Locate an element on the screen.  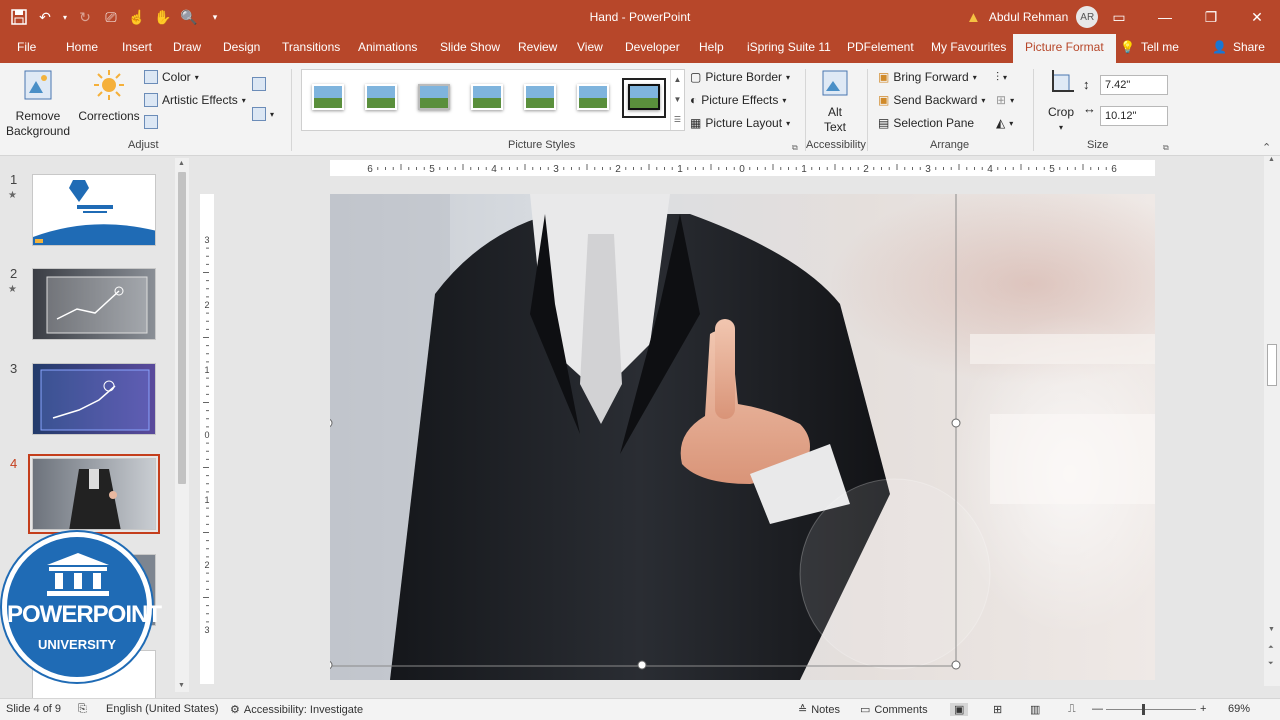
zoom-out-icon: — is located at coordinates (1097, 709).